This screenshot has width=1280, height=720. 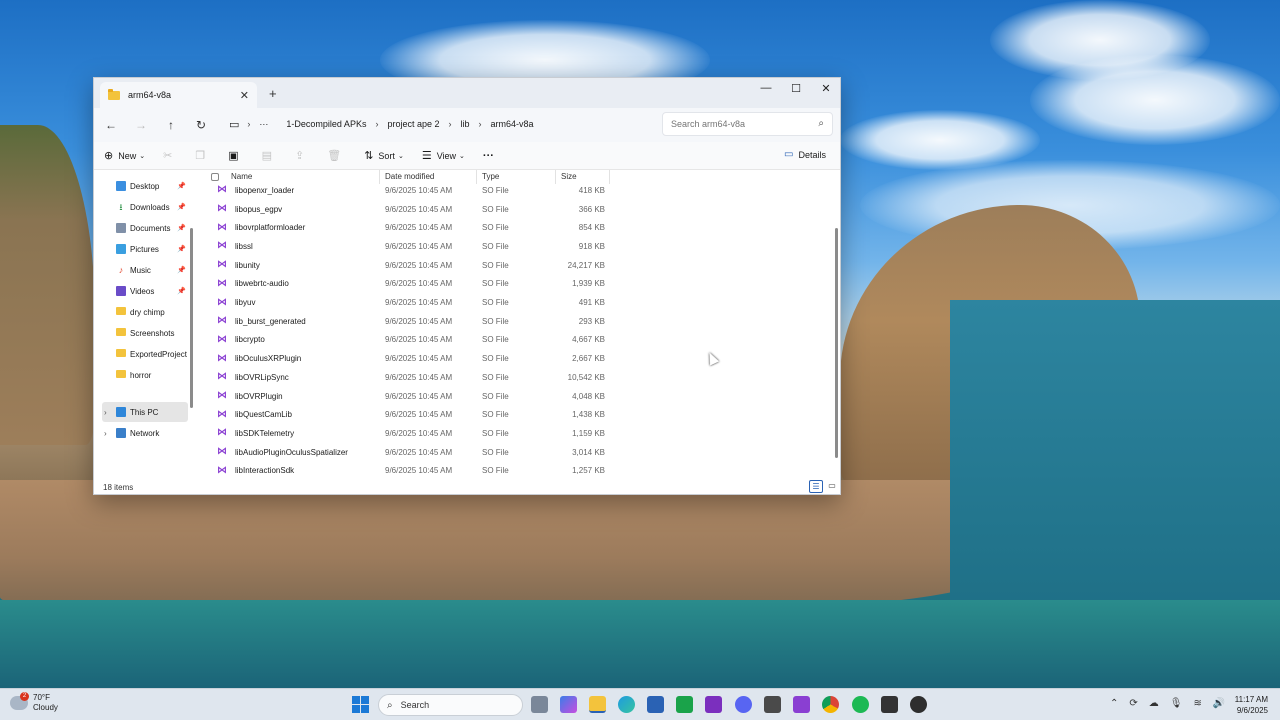 What do you see at coordinates (171, 125) in the screenshot?
I see `up-button: ↑` at bounding box center [171, 125].